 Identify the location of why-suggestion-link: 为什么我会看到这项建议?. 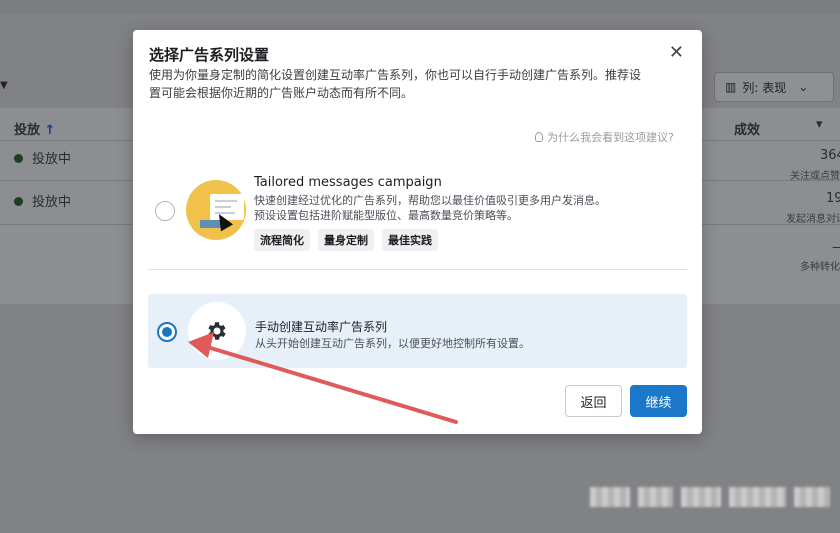
(604, 137).